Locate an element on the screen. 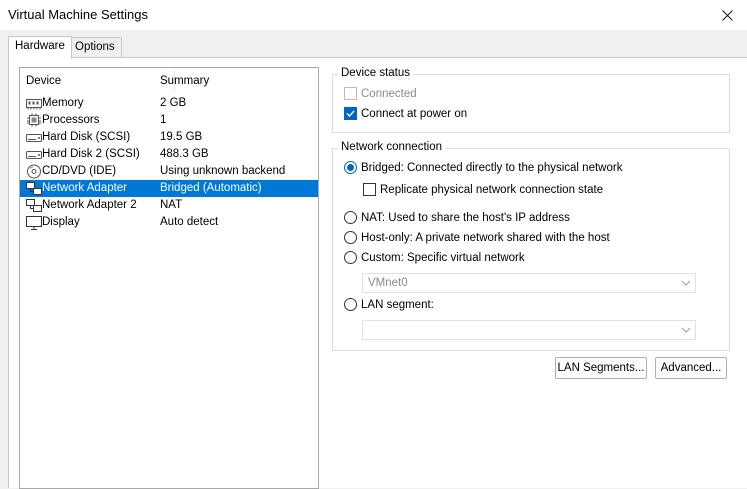 The width and height of the screenshot is (747, 489). device-name: Display is located at coordinates (61, 222).